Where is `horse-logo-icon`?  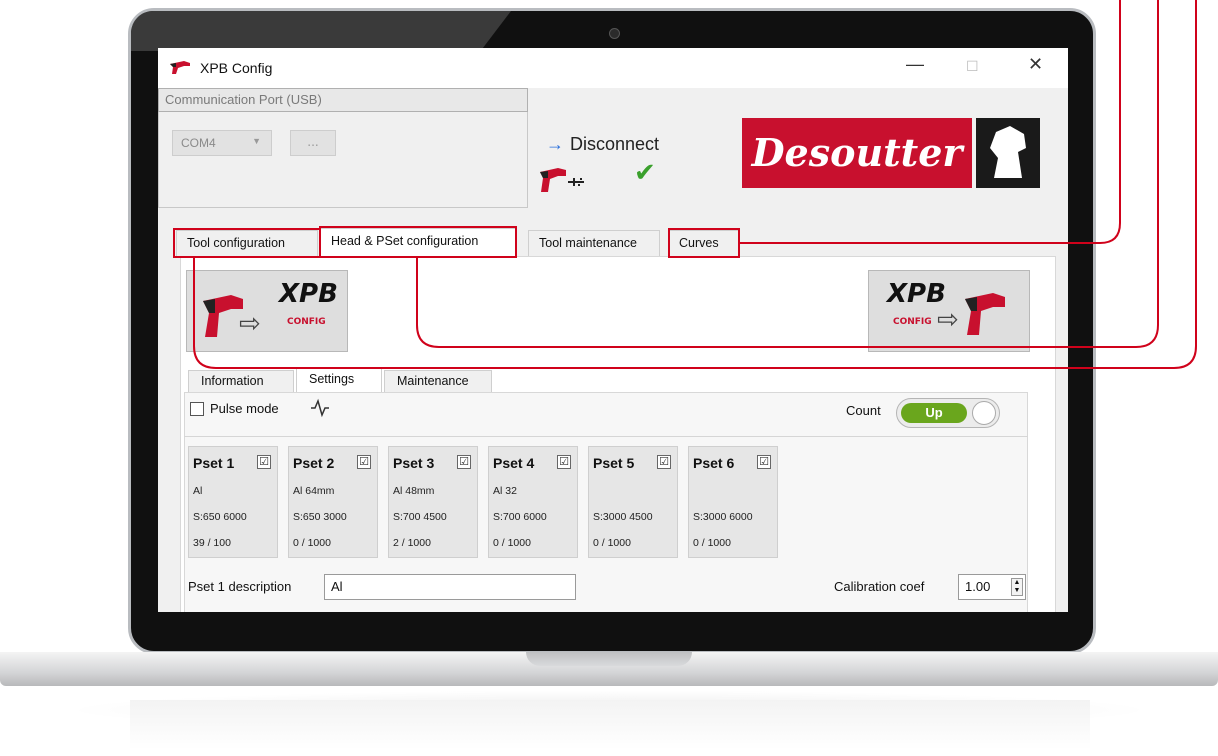
horse-logo-icon is located at coordinates (1008, 153).